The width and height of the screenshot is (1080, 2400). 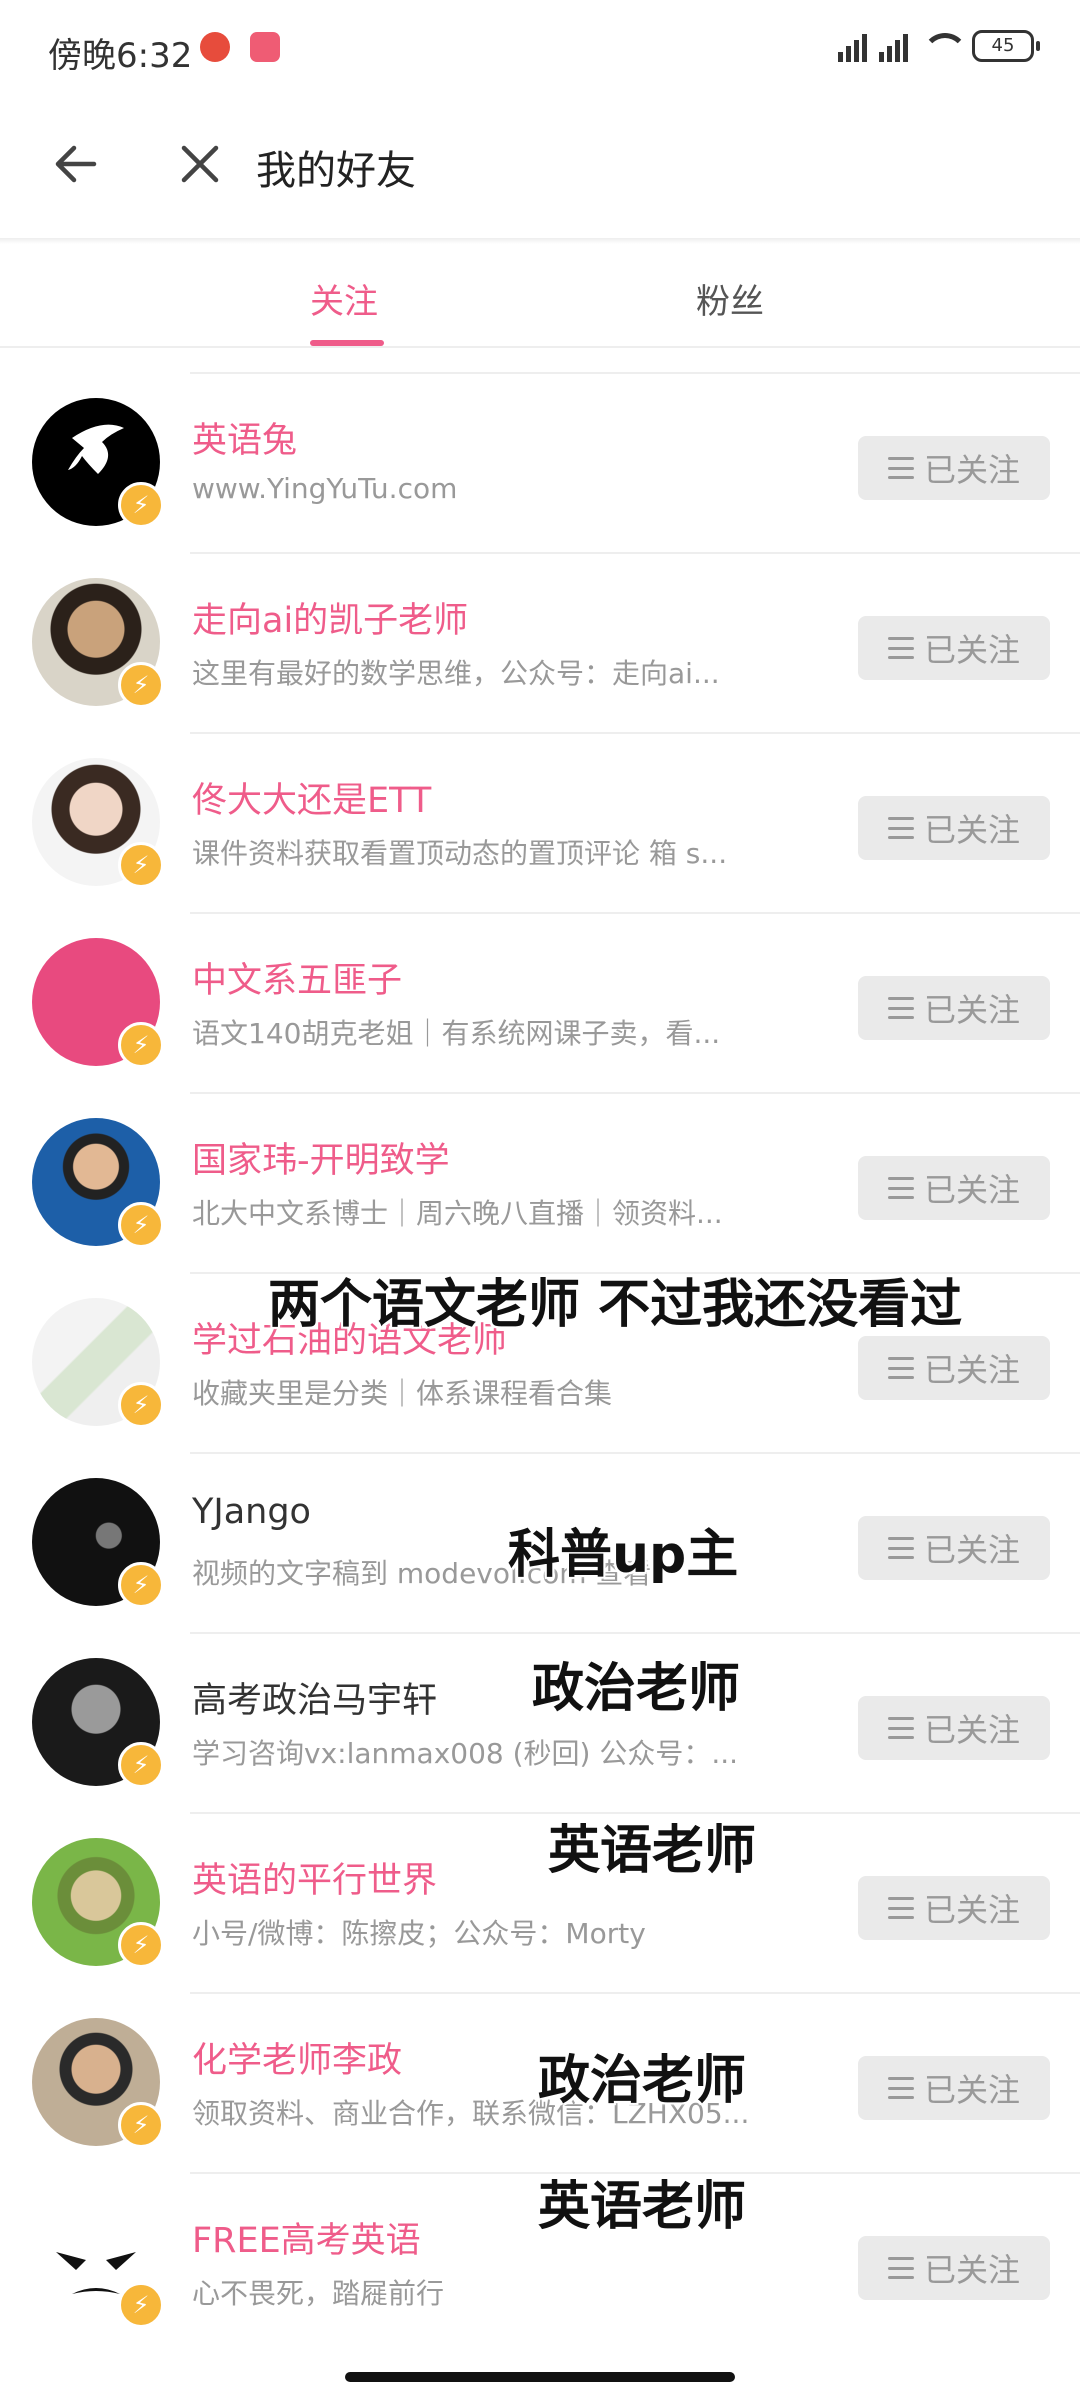 What do you see at coordinates (540, 294) in the screenshot?
I see `tab-bar: 关注 粉丝` at bounding box center [540, 294].